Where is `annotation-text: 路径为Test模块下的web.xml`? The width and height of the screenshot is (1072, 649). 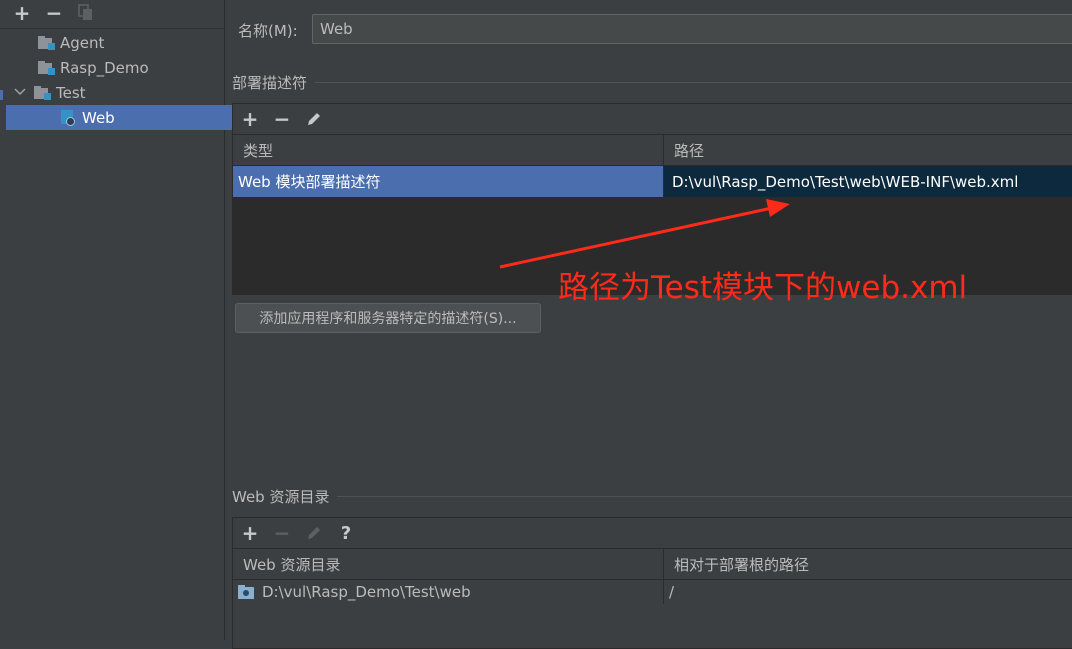 annotation-text: 路径为Test模块下的web.xml is located at coordinates (763, 288).